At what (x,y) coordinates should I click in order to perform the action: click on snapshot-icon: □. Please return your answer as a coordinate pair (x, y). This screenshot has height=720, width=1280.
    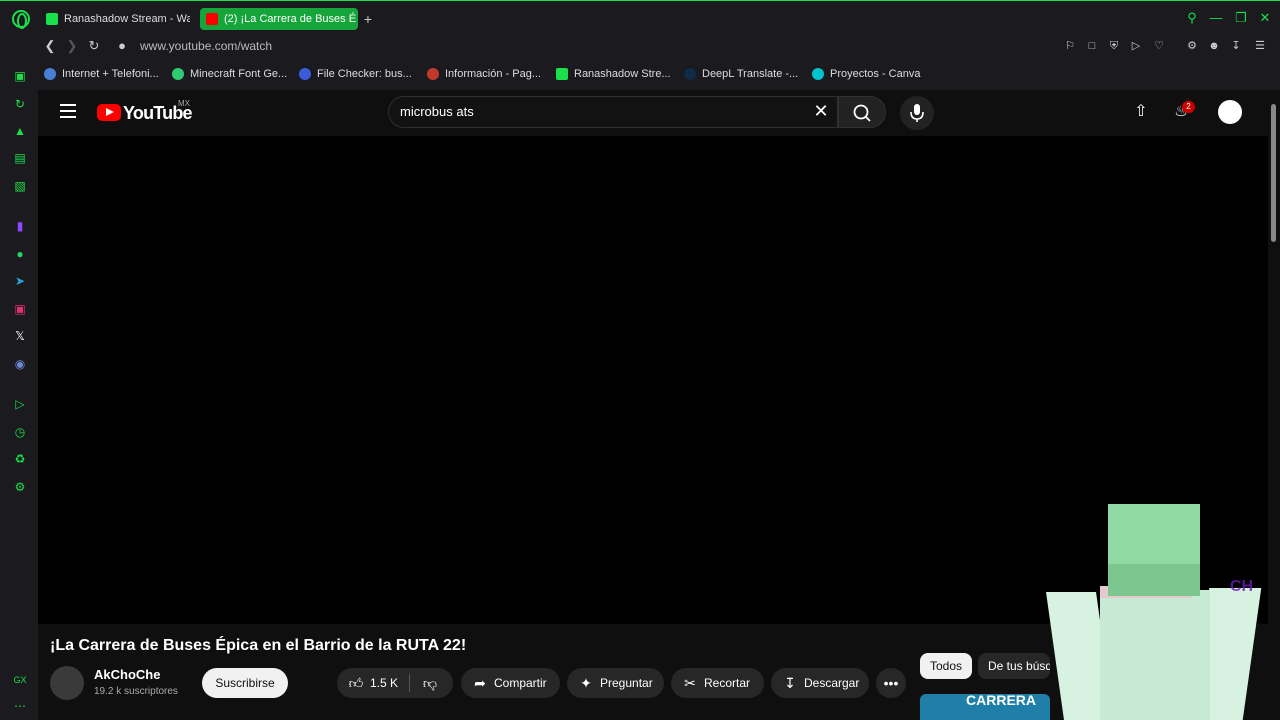
    Looking at the image, I should click on (1092, 46).